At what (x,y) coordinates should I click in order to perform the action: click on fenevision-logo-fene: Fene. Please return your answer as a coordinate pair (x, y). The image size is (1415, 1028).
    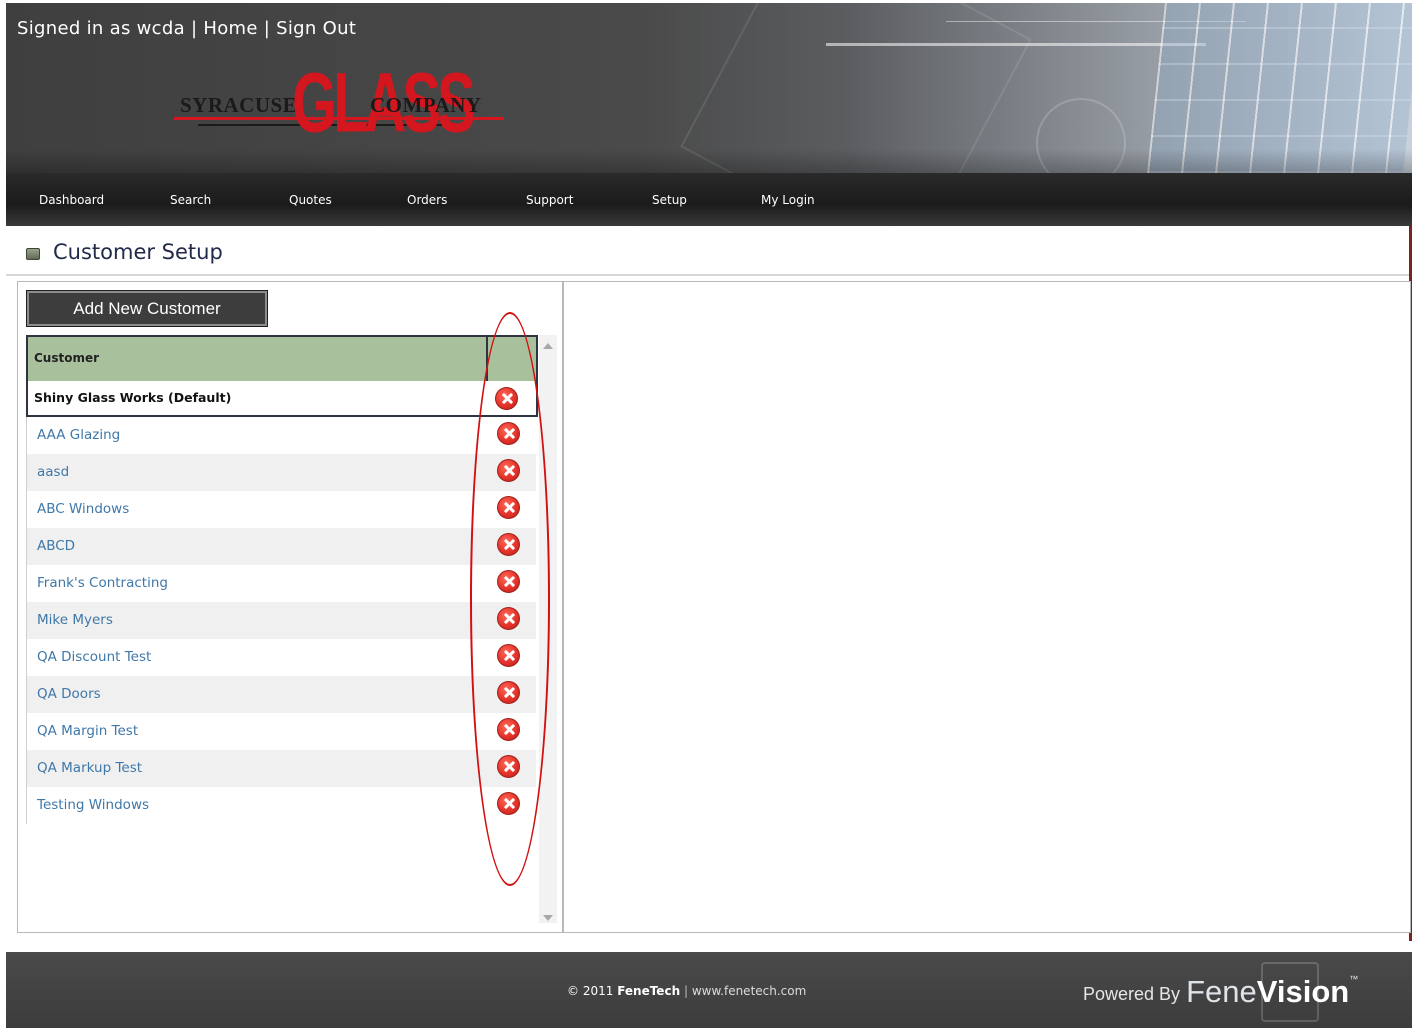
    Looking at the image, I should click on (1221, 991).